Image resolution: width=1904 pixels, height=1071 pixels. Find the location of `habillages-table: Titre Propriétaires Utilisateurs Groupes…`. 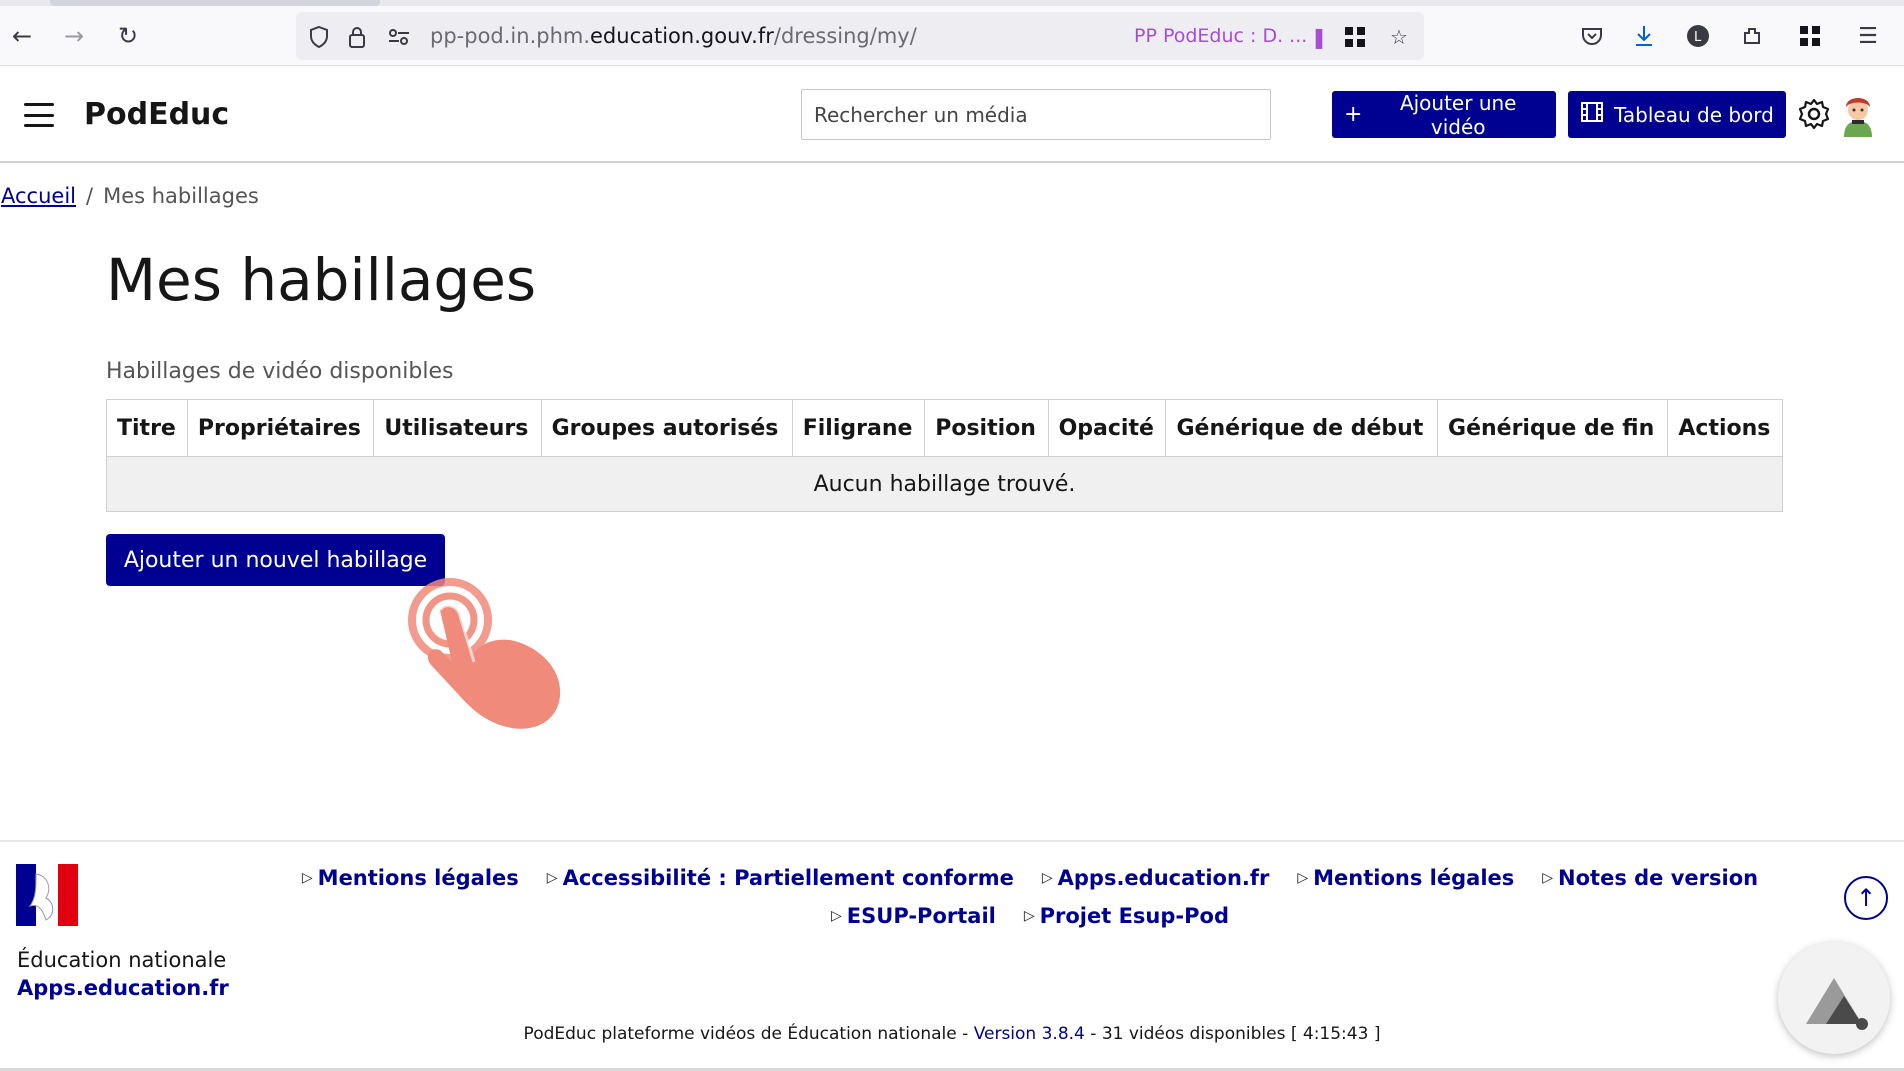

habillages-table: Titre Propriétaires Utilisateurs Groupes… is located at coordinates (944, 455).